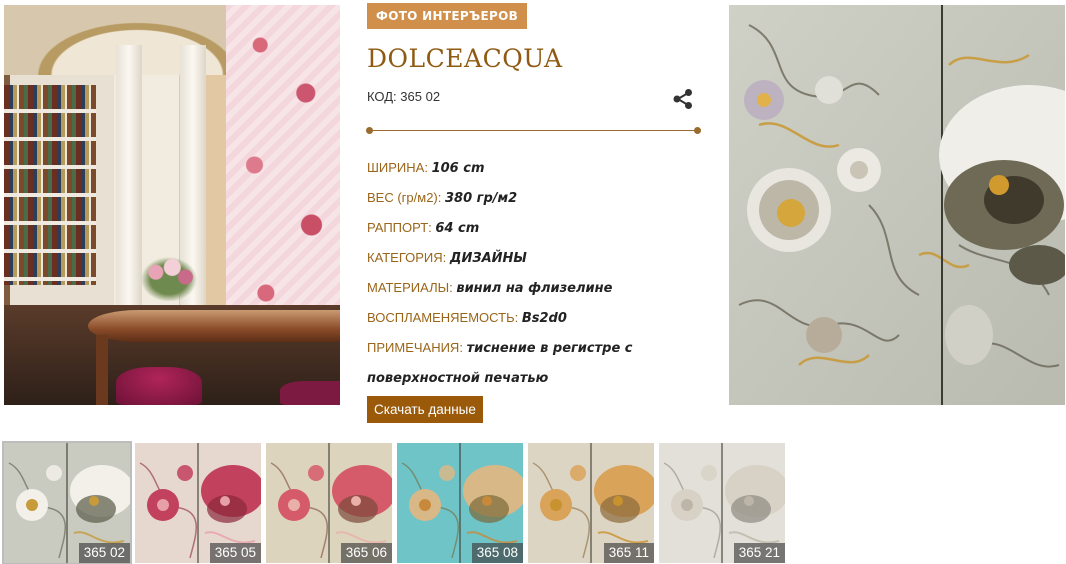 This screenshot has width=1066, height=564. I want to click on thumbnail-code: 365 21, so click(759, 553).